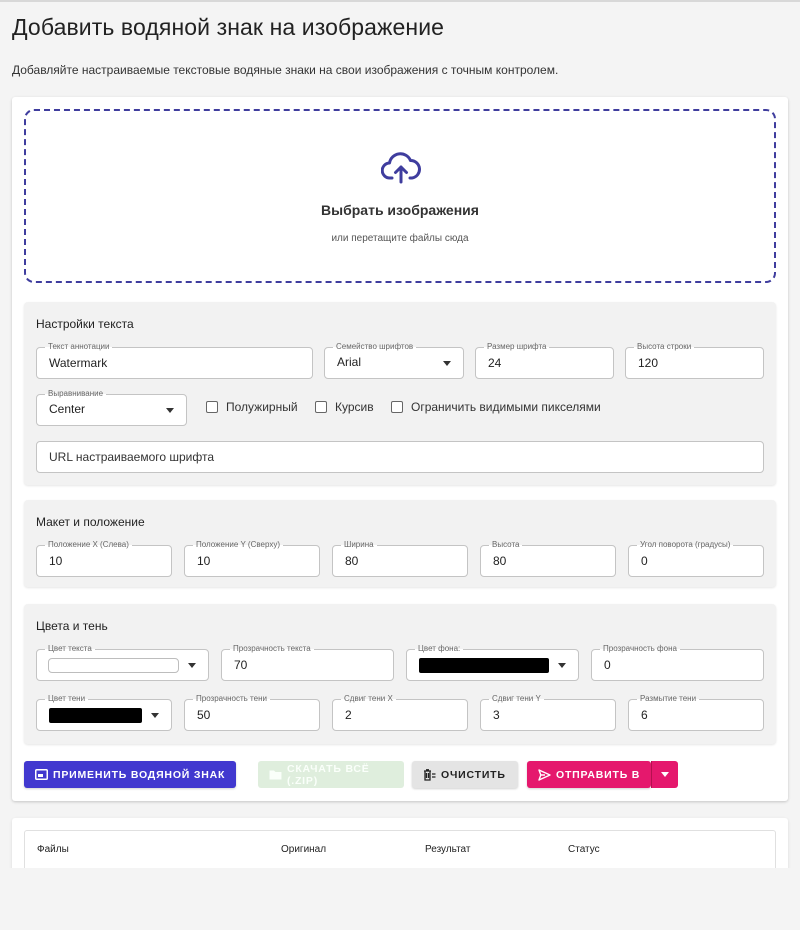  What do you see at coordinates (500, 561) in the screenshot?
I see `height-value: 80` at bounding box center [500, 561].